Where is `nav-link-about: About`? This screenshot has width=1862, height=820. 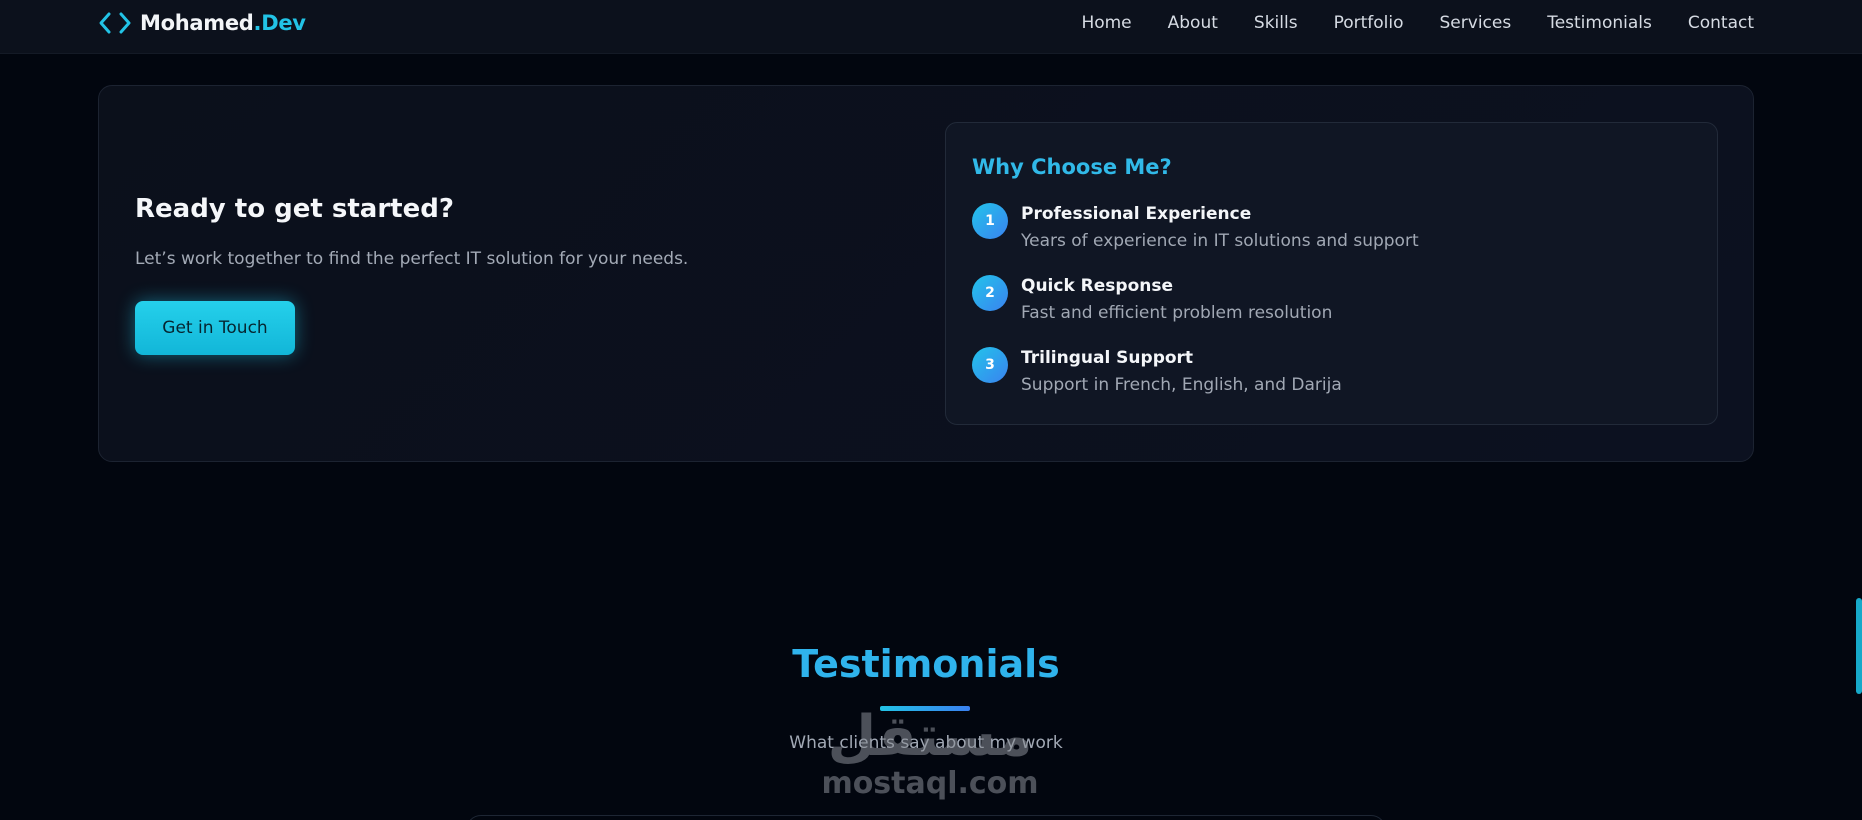 nav-link-about: About is located at coordinates (1193, 23).